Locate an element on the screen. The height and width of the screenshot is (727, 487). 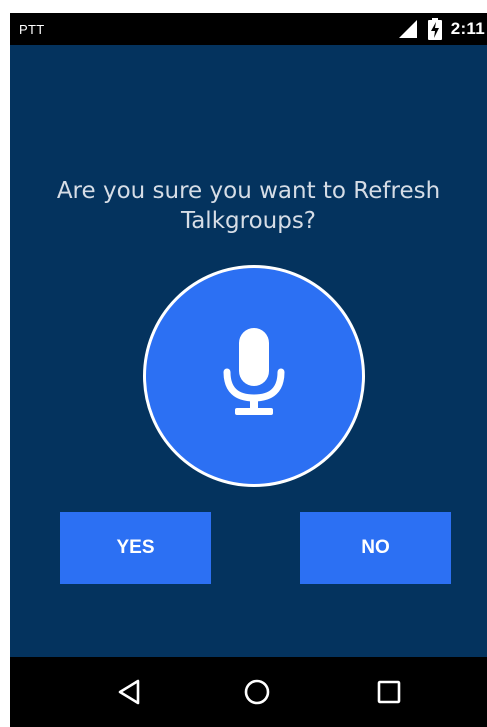
yes-button: YES is located at coordinates (135, 548).